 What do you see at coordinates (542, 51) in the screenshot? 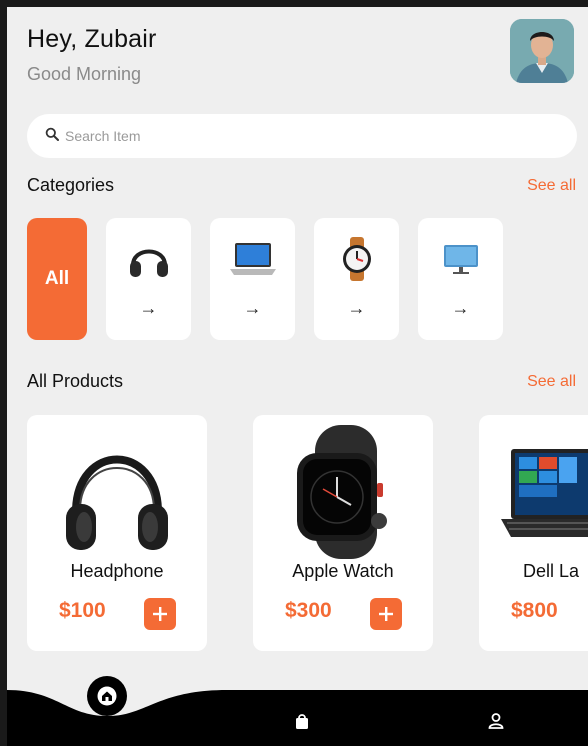
I see `avatar` at bounding box center [542, 51].